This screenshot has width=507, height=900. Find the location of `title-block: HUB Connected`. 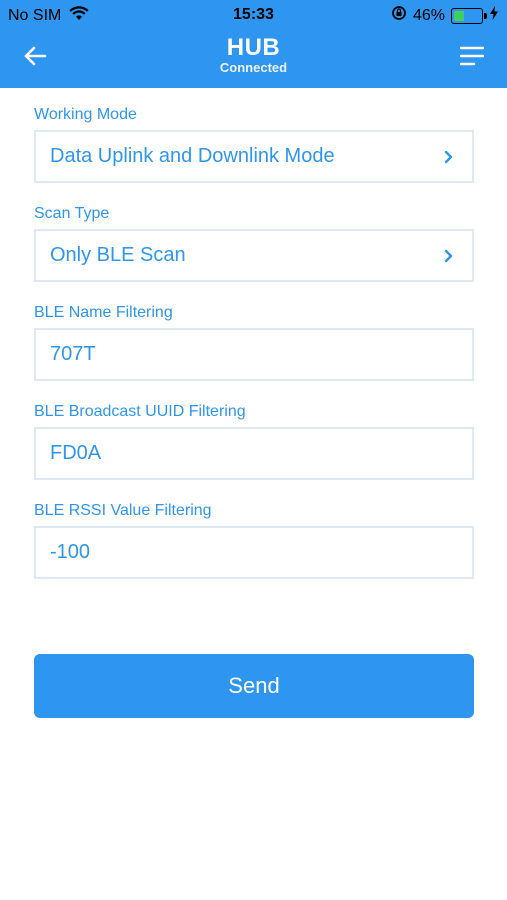

title-block: HUB Connected is located at coordinates (253, 54).